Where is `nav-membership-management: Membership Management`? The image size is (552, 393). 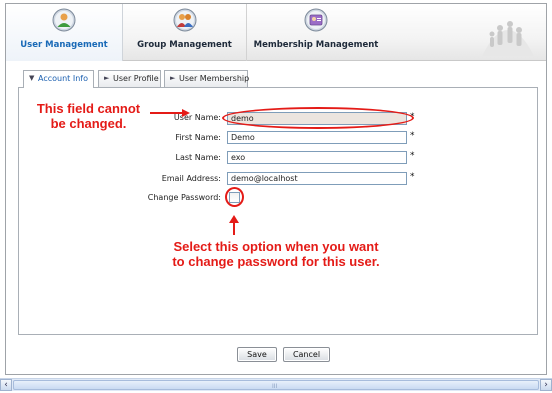
nav-membership-management: Membership Management is located at coordinates (316, 32).